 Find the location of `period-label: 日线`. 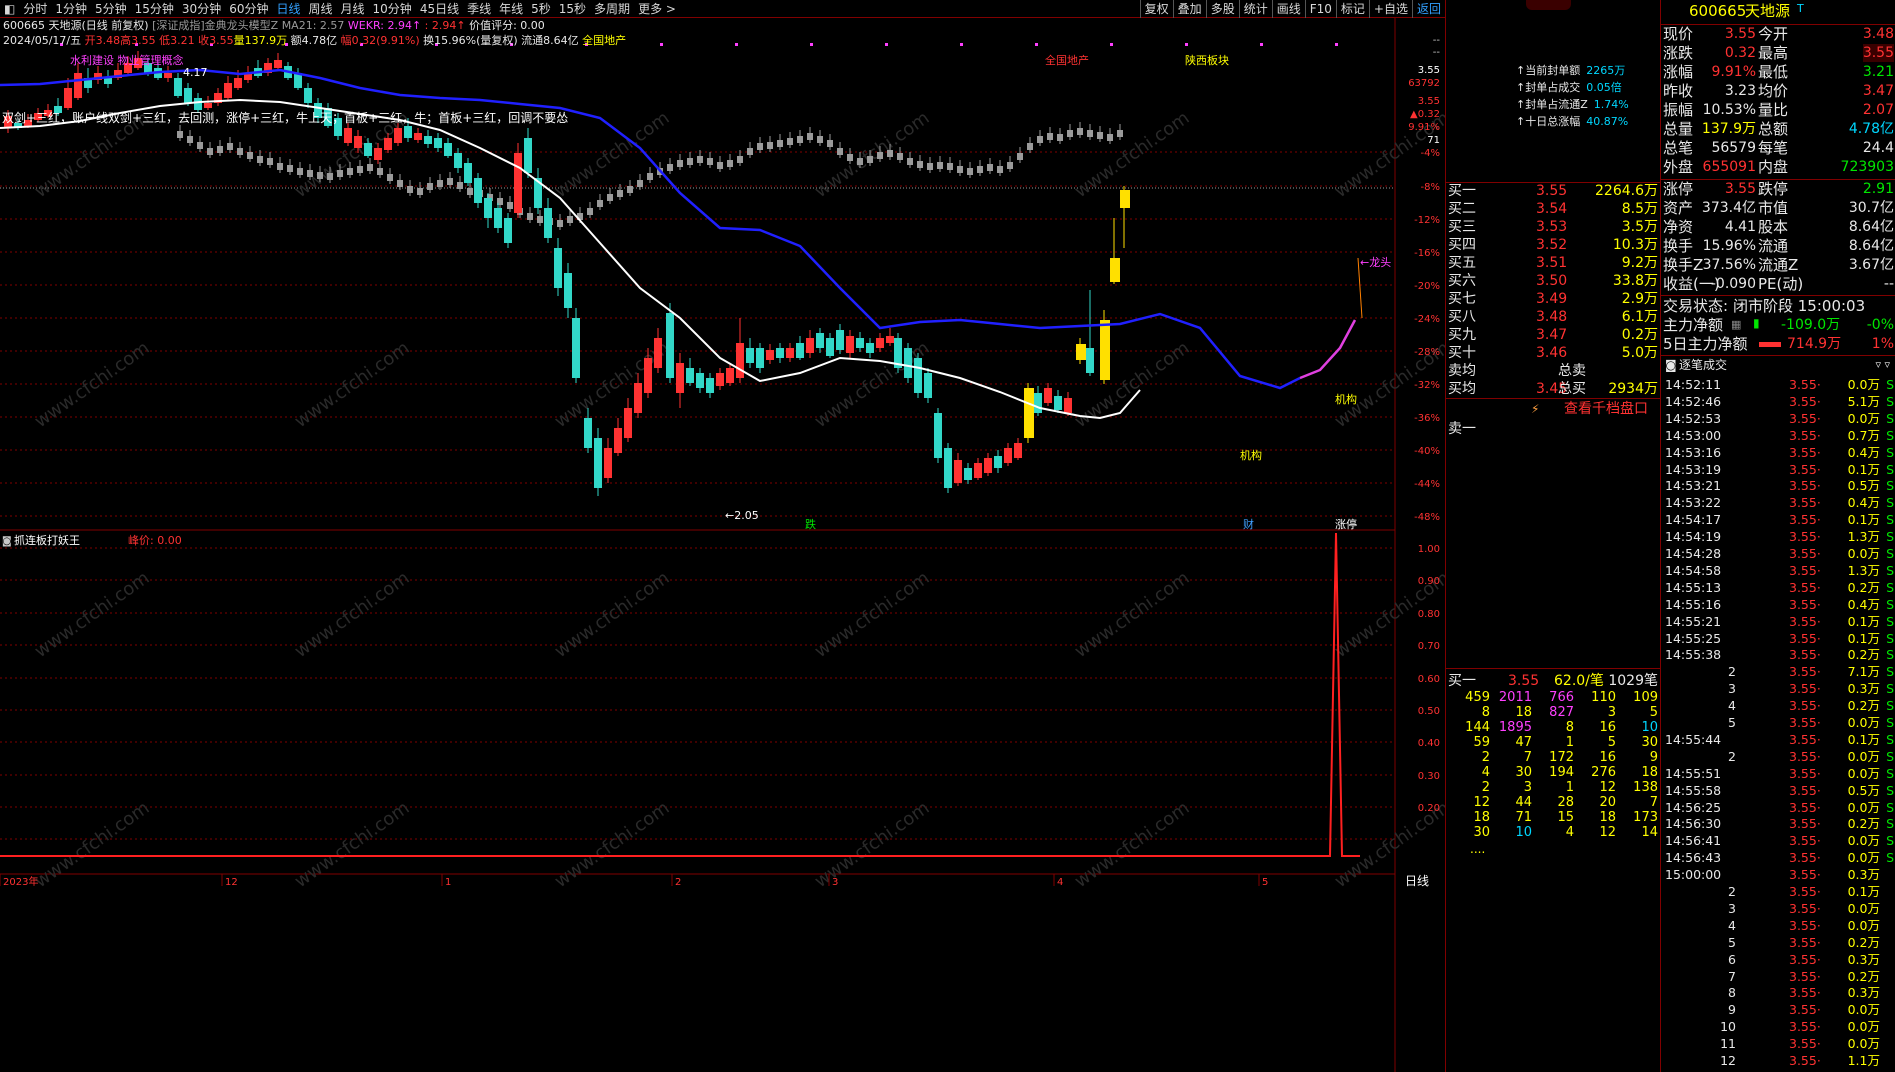

period-label: 日线 is located at coordinates (1417, 881).